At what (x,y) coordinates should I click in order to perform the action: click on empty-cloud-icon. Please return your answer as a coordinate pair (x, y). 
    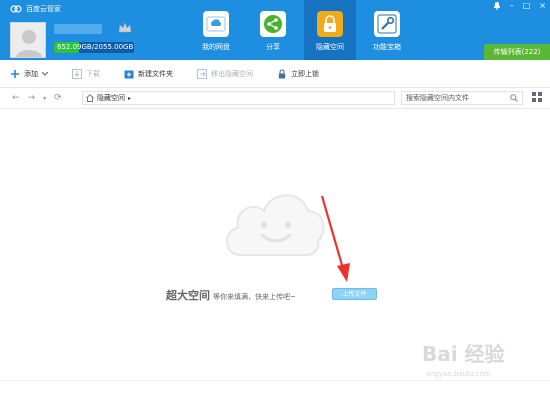
    Looking at the image, I should click on (275, 225).